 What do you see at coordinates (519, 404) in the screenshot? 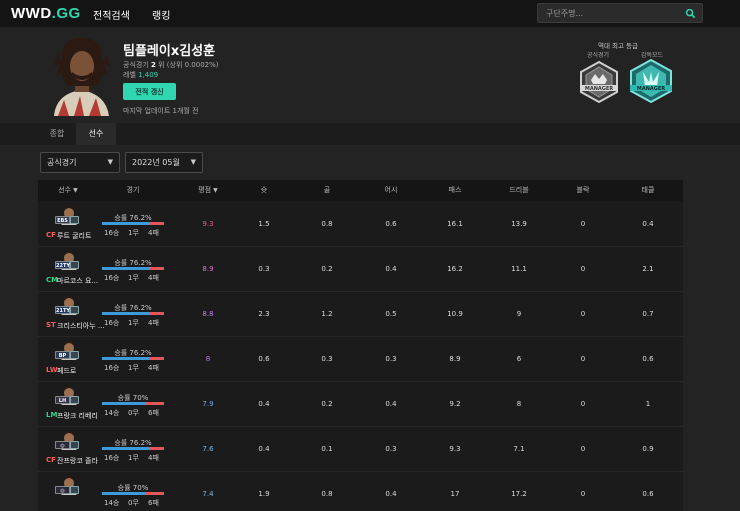
I see `cell-dribble: 8` at bounding box center [519, 404].